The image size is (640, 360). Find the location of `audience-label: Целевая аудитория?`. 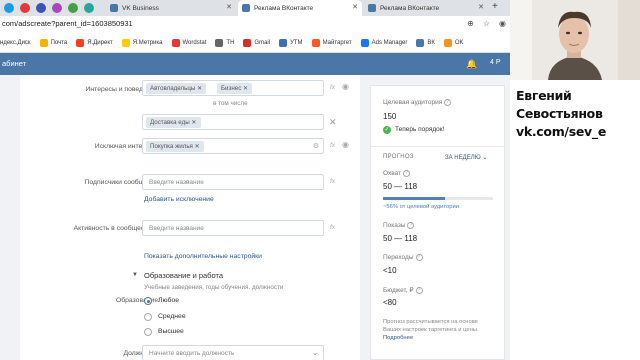

audience-label: Целевая аудитория? is located at coordinates (417, 102).